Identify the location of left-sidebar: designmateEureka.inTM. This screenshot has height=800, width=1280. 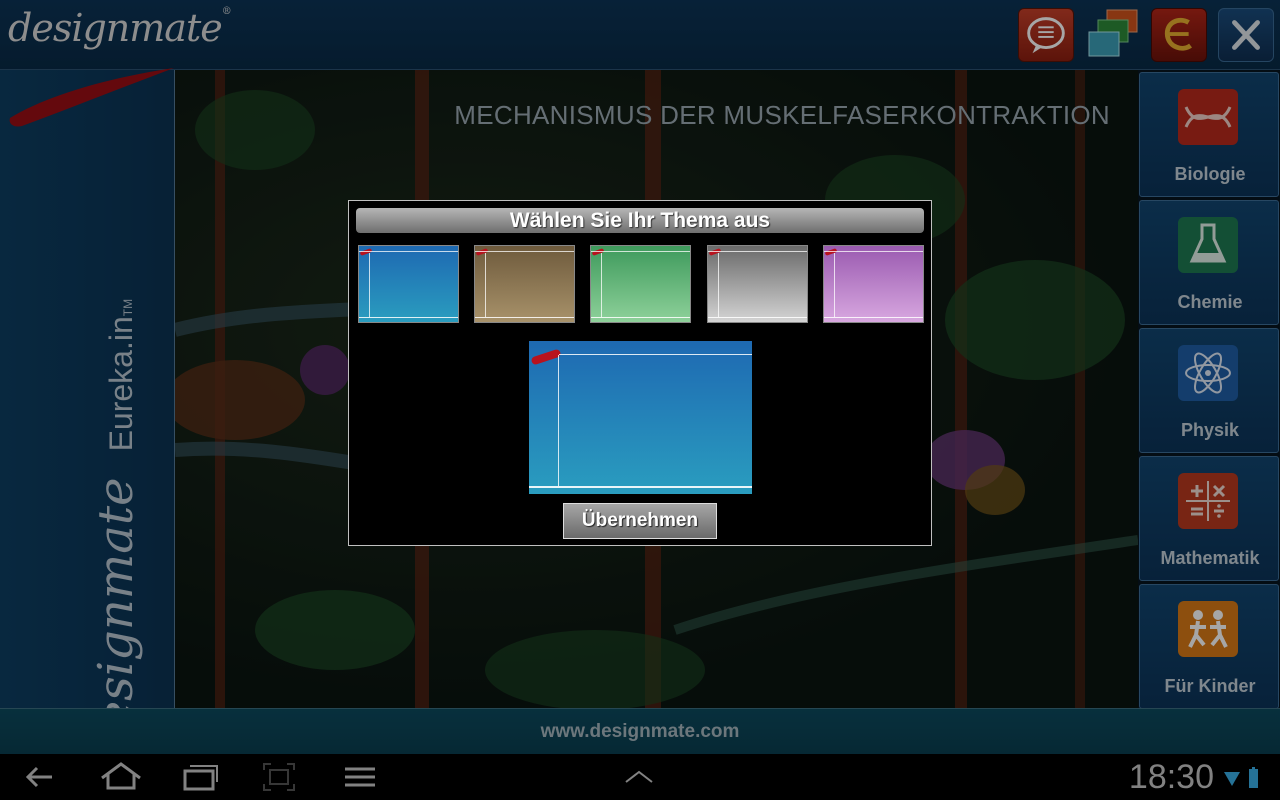
(87, 414).